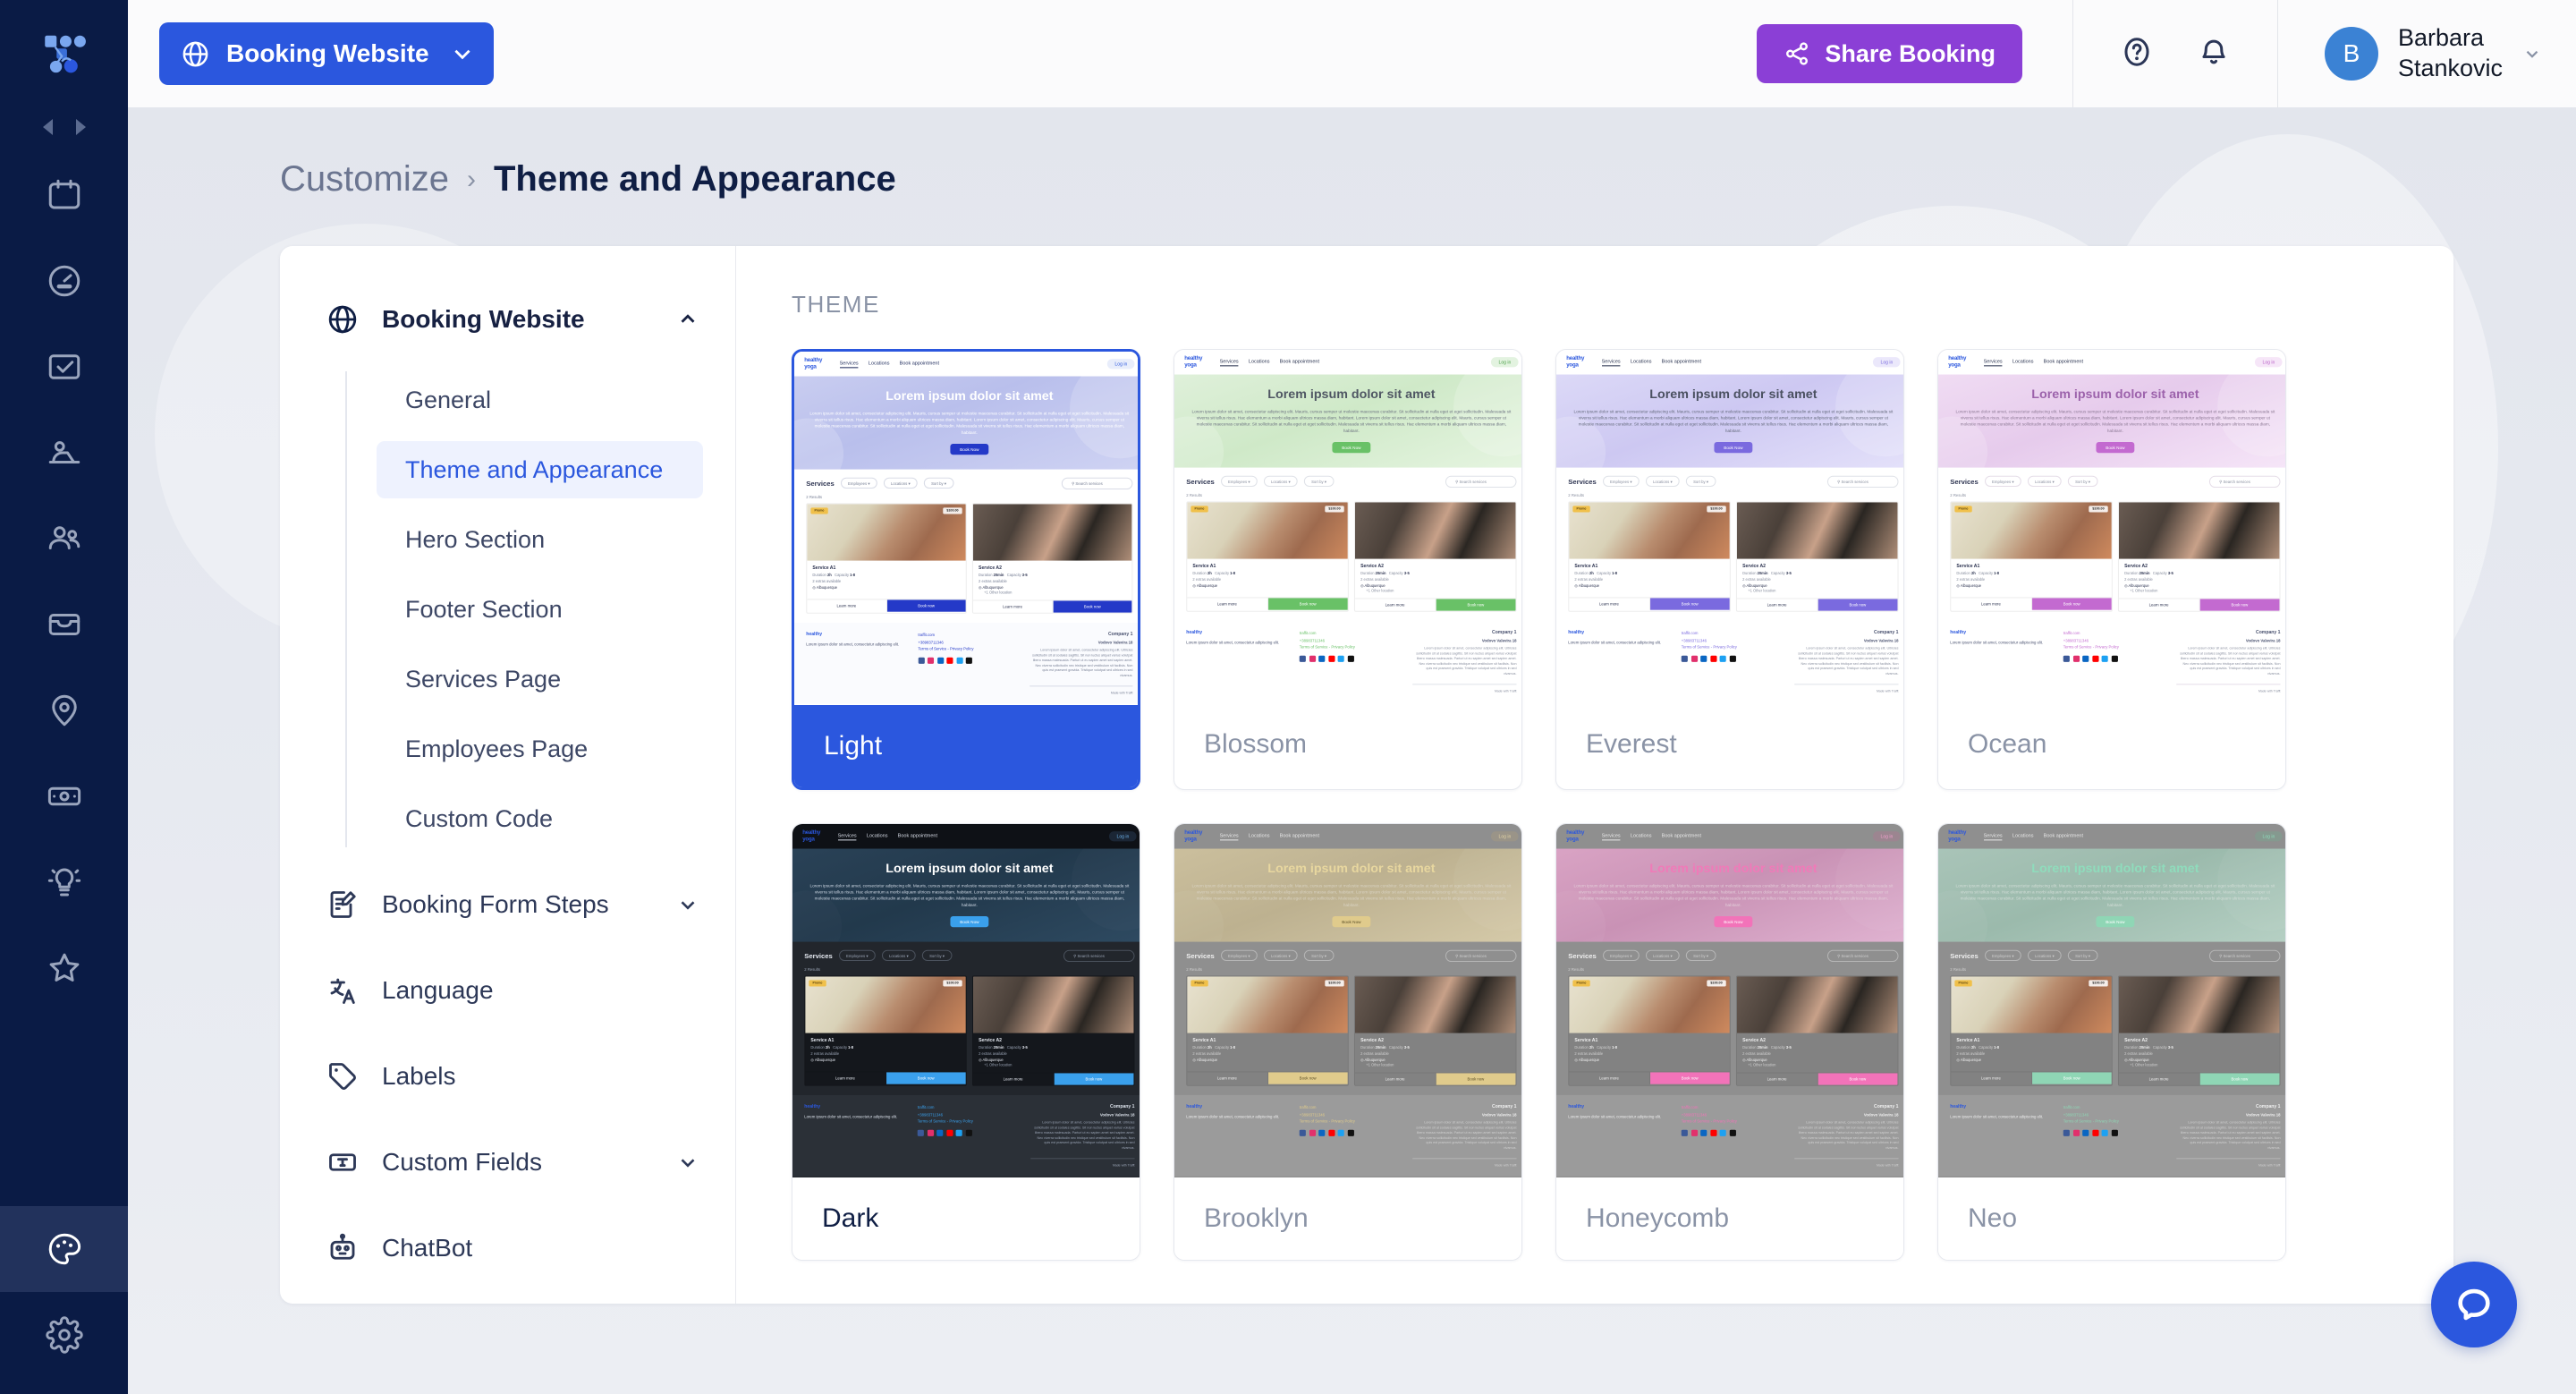  Describe the element at coordinates (2071, 1107) in the screenshot. I see `preview-footer-email: traffit.com` at that location.